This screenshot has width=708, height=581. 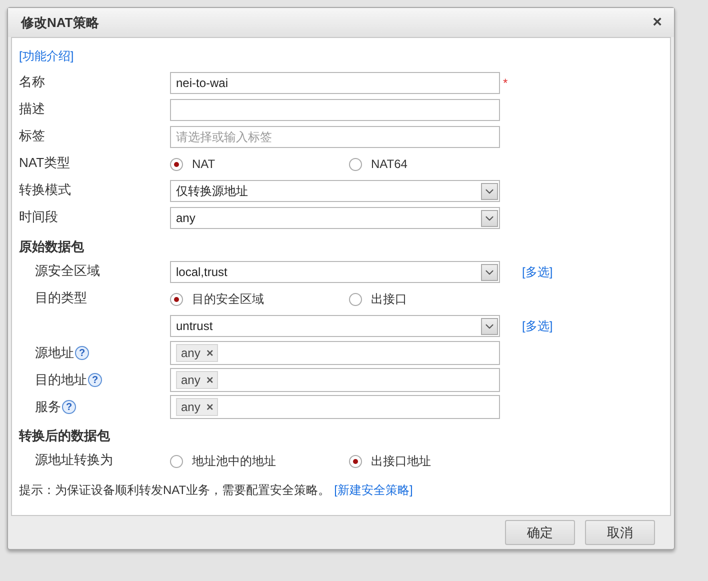 I want to click on input-field: 请选择或输入标签, so click(x=335, y=137).